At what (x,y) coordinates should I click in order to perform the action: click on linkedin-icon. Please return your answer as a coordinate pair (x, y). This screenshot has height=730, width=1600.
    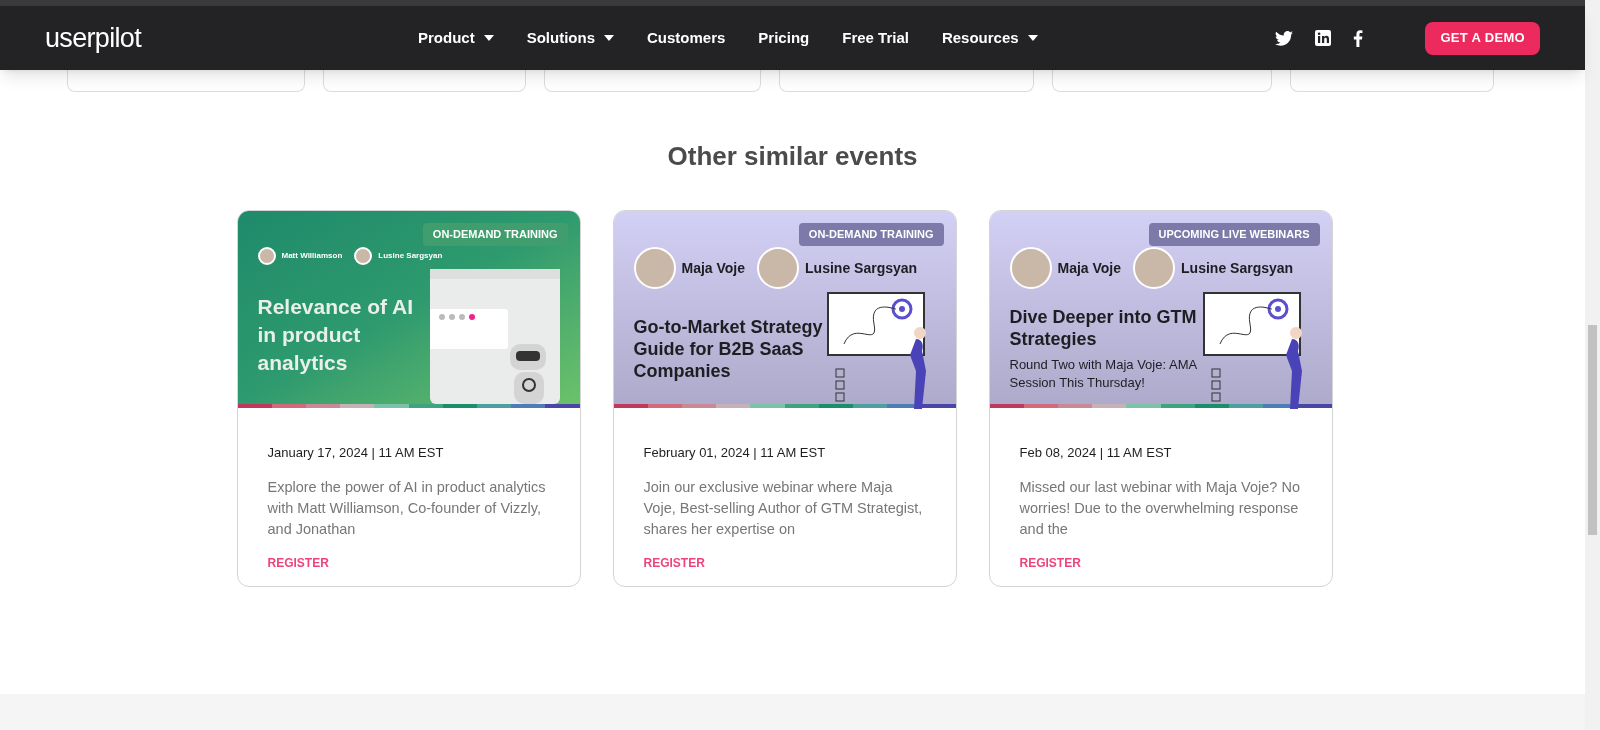
    Looking at the image, I should click on (1323, 38).